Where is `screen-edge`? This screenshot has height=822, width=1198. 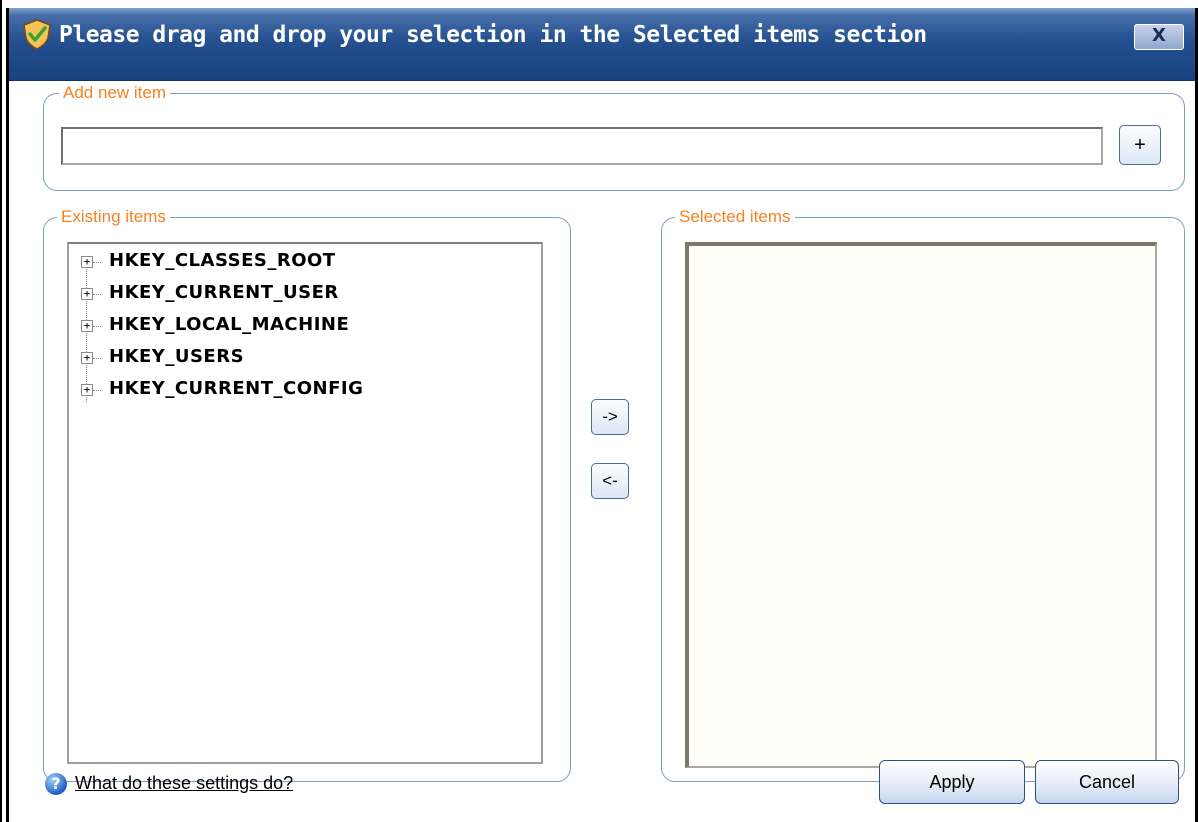 screen-edge is located at coordinates (1, 411).